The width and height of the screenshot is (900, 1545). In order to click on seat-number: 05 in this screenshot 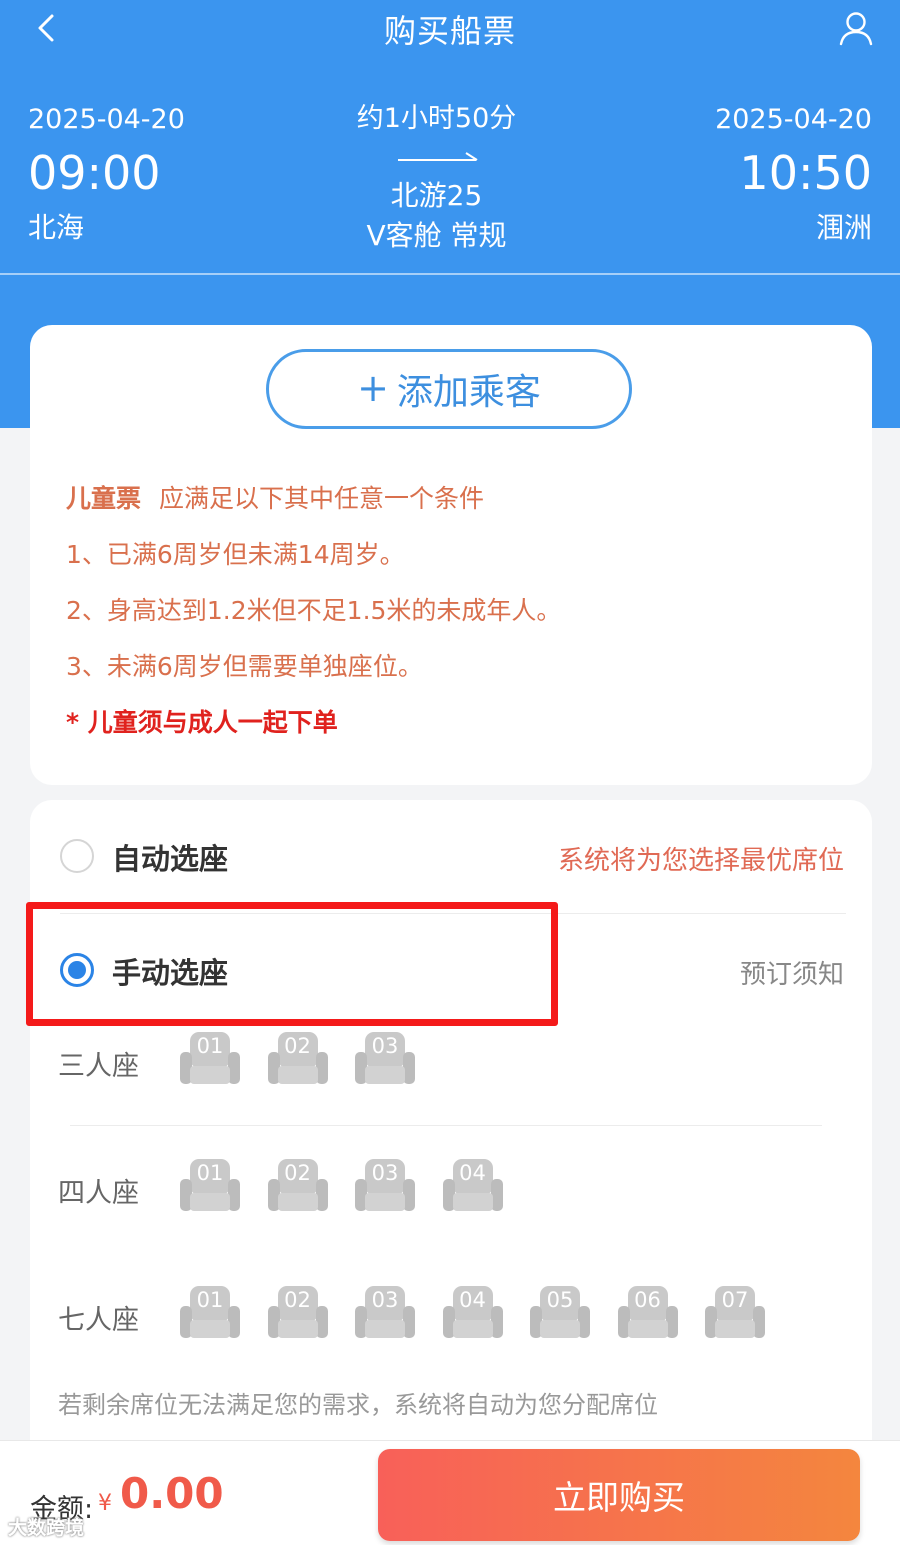, I will do `click(560, 1300)`.